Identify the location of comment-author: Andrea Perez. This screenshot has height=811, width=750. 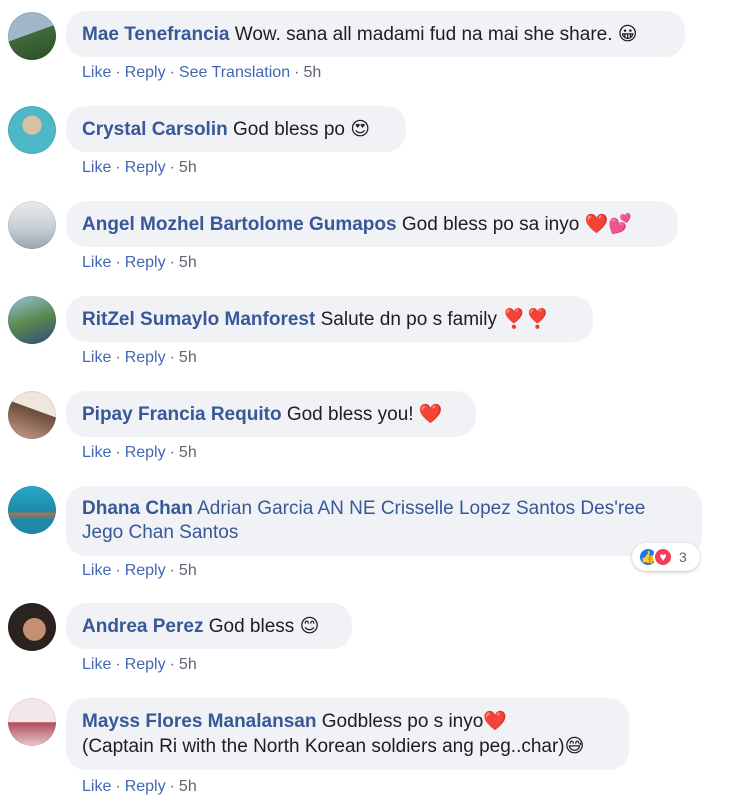
(142, 626).